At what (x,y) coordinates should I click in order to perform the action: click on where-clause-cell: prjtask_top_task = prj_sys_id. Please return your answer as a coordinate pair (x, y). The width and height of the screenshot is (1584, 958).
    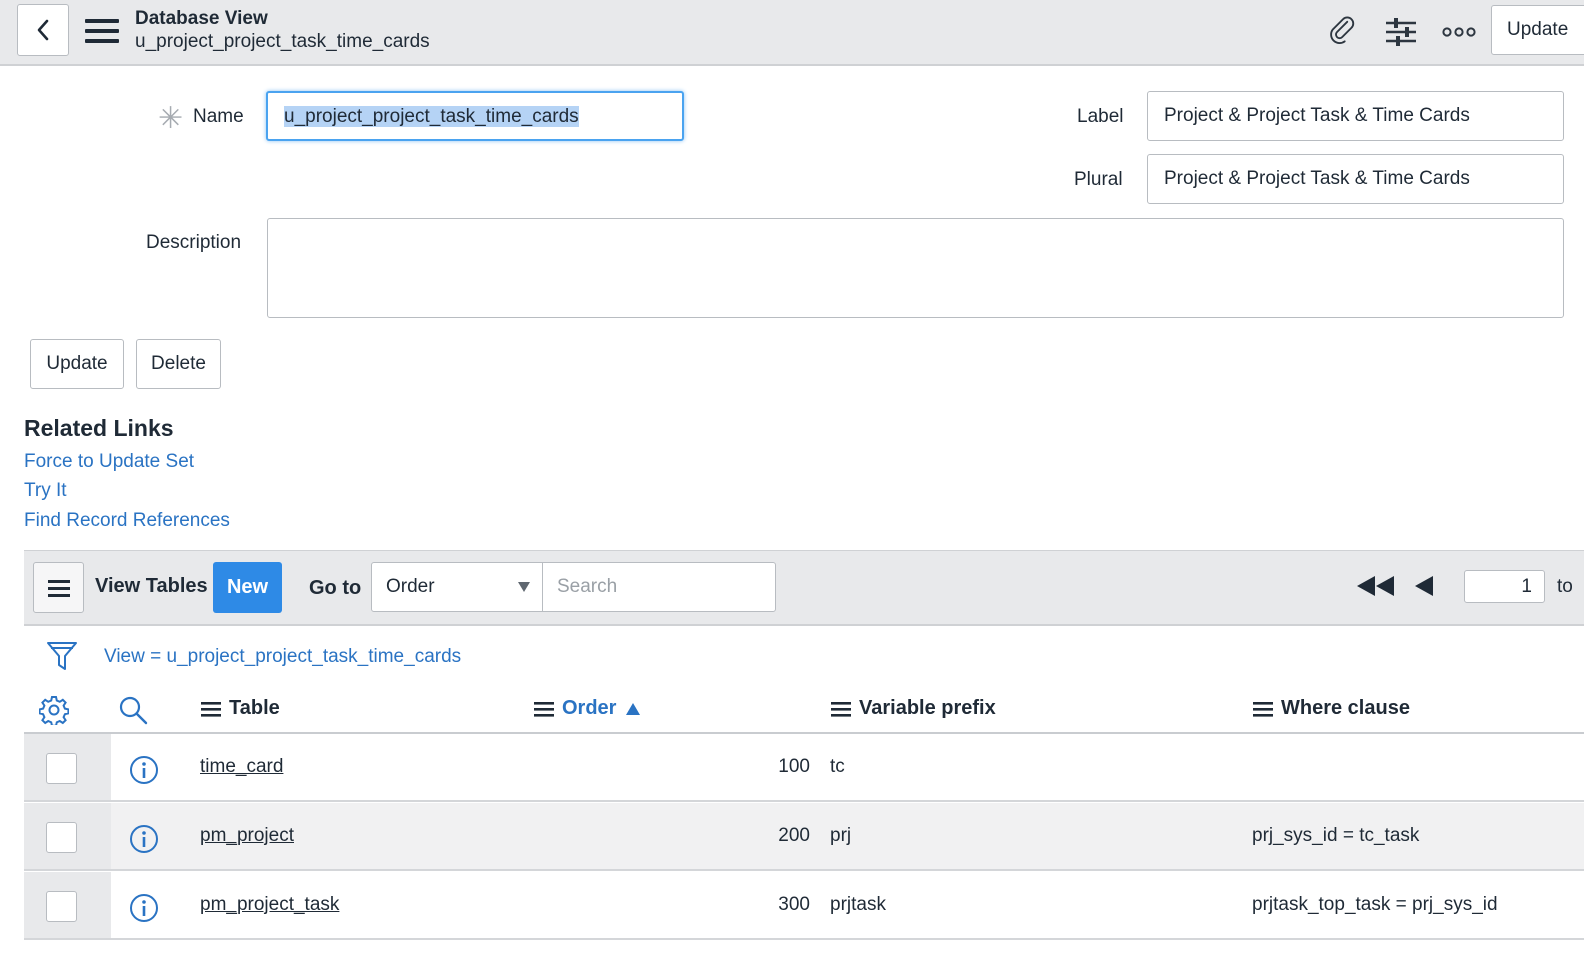
    Looking at the image, I should click on (1375, 904).